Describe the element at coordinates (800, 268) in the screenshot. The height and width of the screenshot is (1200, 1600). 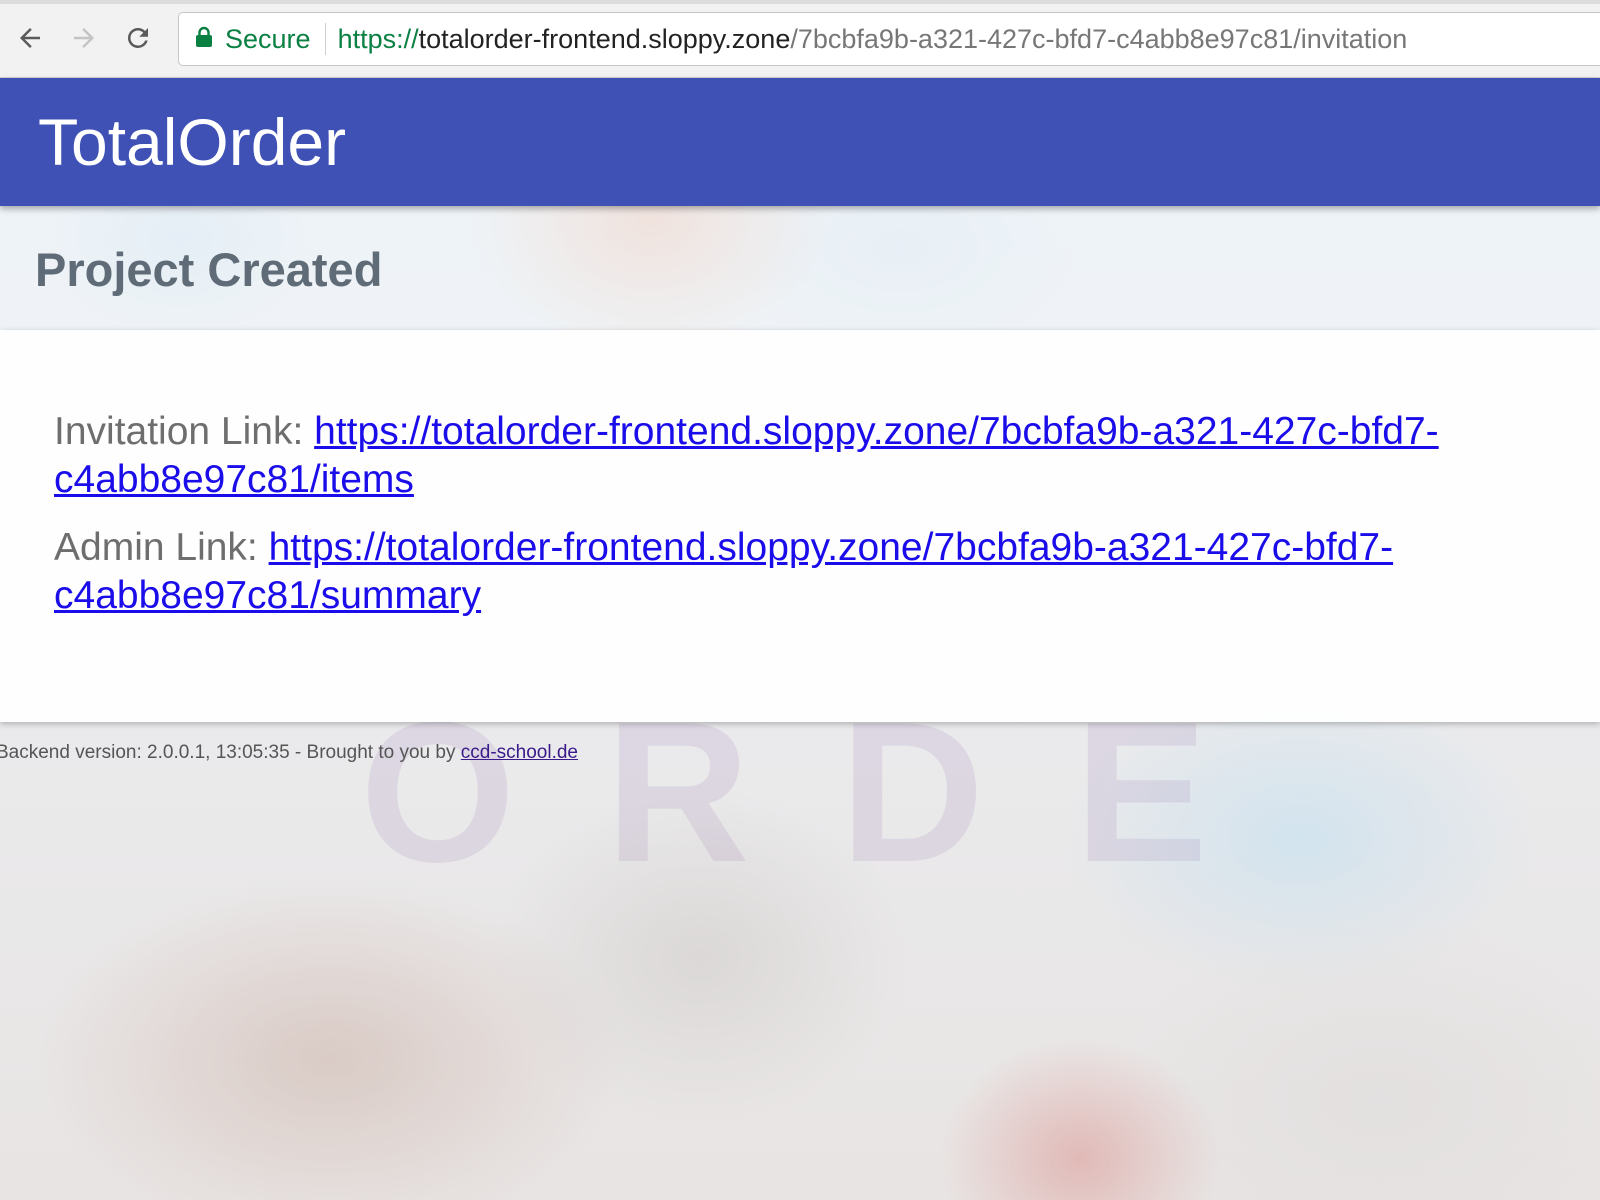
I see `page-title-band: Project Created` at that location.